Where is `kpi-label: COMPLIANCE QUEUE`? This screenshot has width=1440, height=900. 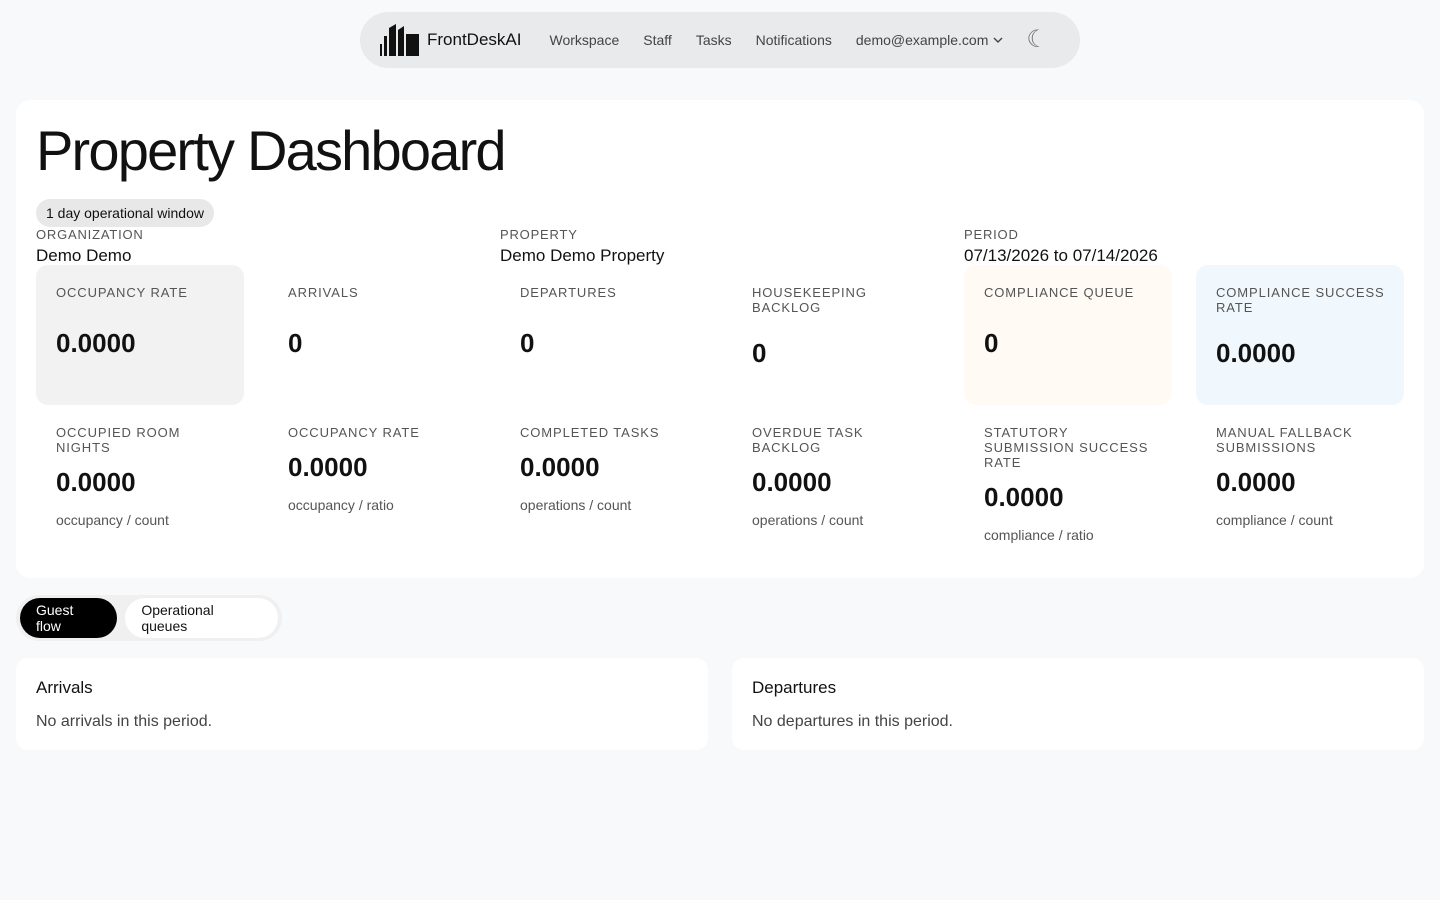
kpi-label: COMPLIANCE QUEUE is located at coordinates (1059, 292).